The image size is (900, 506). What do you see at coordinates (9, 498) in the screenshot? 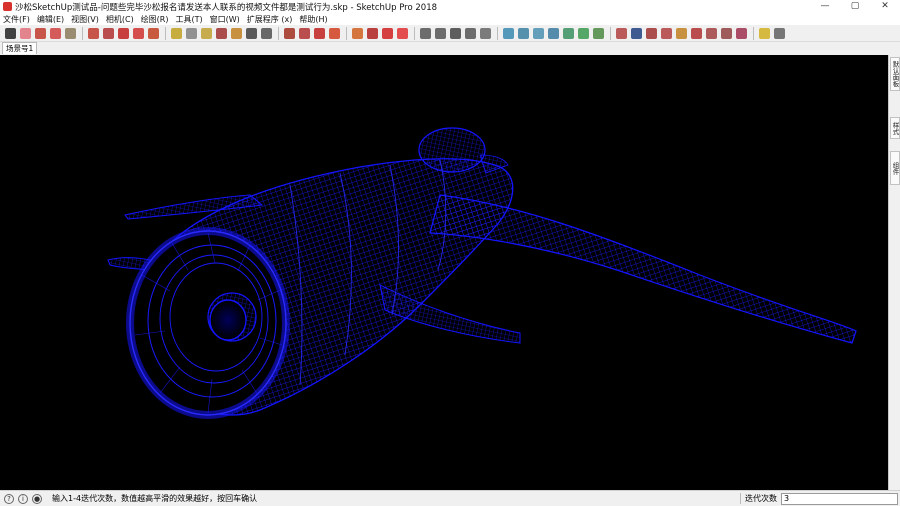
I see `help-icon: ?` at bounding box center [9, 498].